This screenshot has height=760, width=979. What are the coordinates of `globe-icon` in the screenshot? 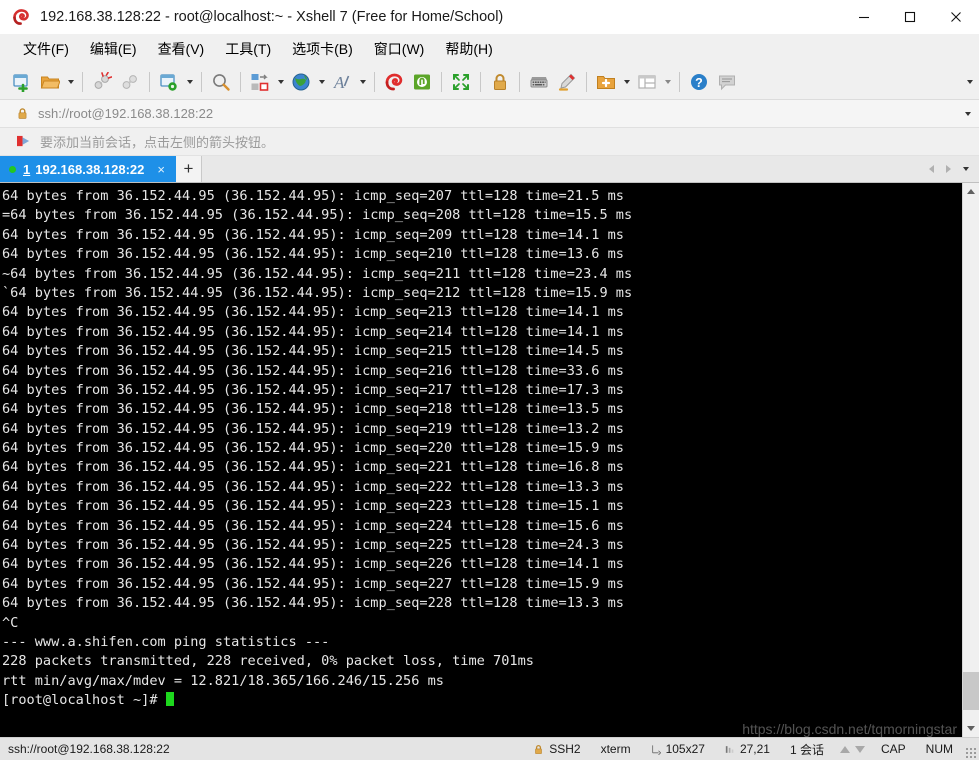 It's located at (301, 82).